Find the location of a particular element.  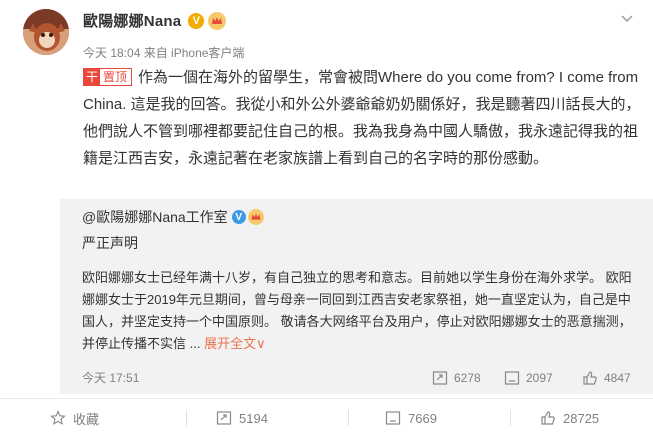

comment-button: 7669 is located at coordinates (411, 417).